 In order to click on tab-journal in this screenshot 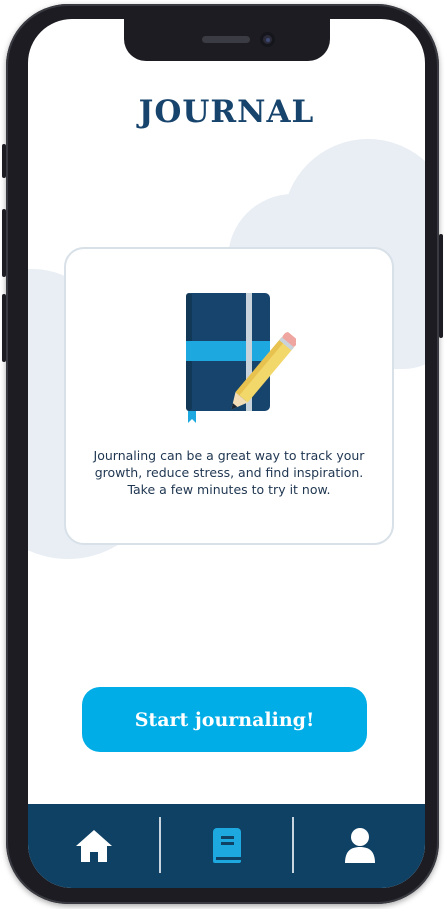, I will do `click(227, 846)`.